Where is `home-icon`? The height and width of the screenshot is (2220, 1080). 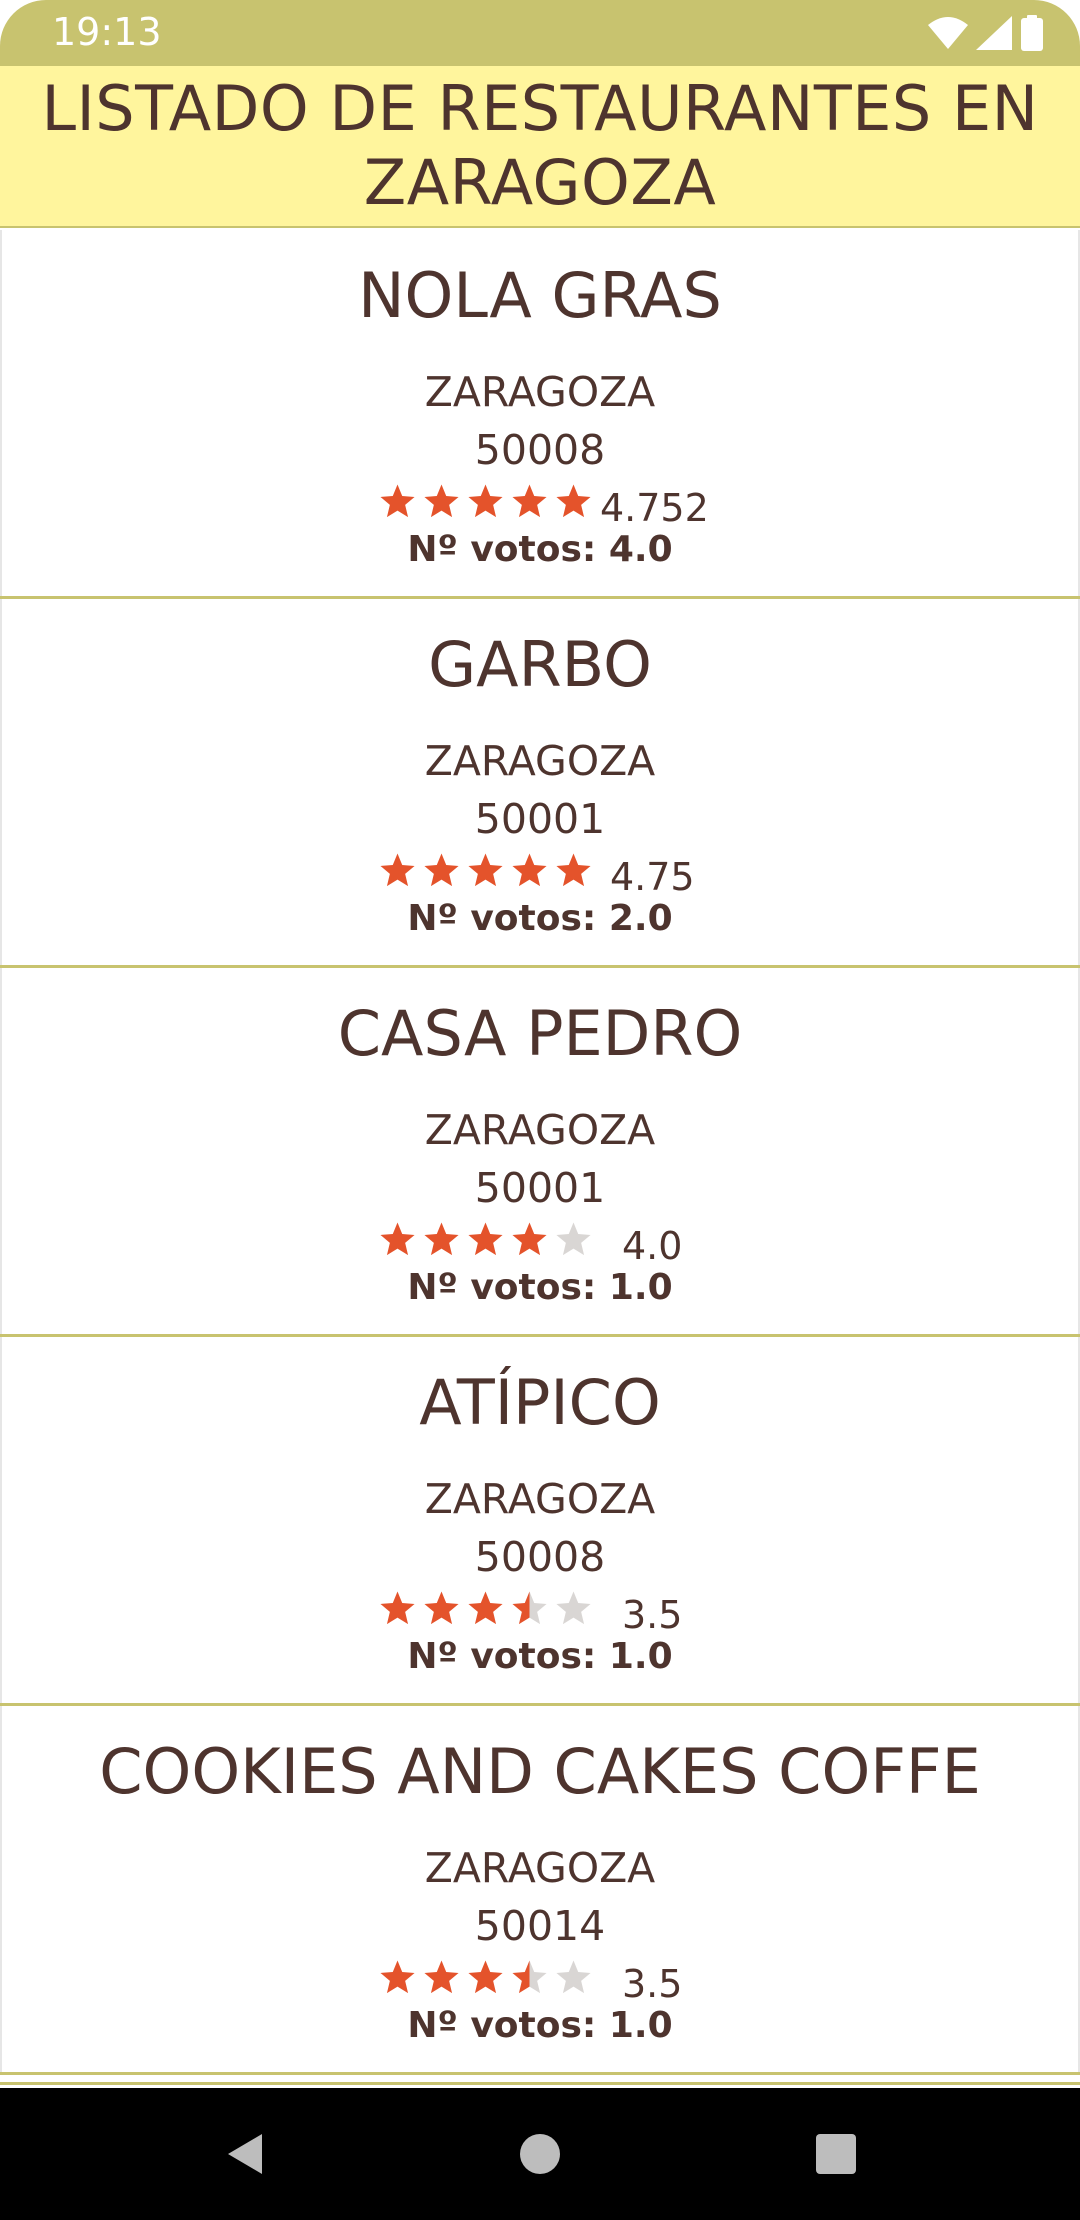 home-icon is located at coordinates (540, 2154).